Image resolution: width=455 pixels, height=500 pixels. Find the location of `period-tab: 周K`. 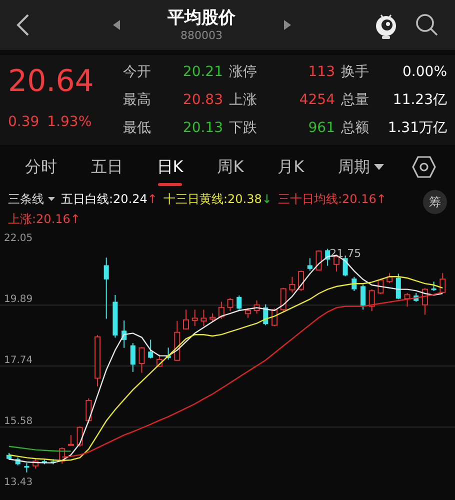

period-tab: 周K is located at coordinates (230, 167).